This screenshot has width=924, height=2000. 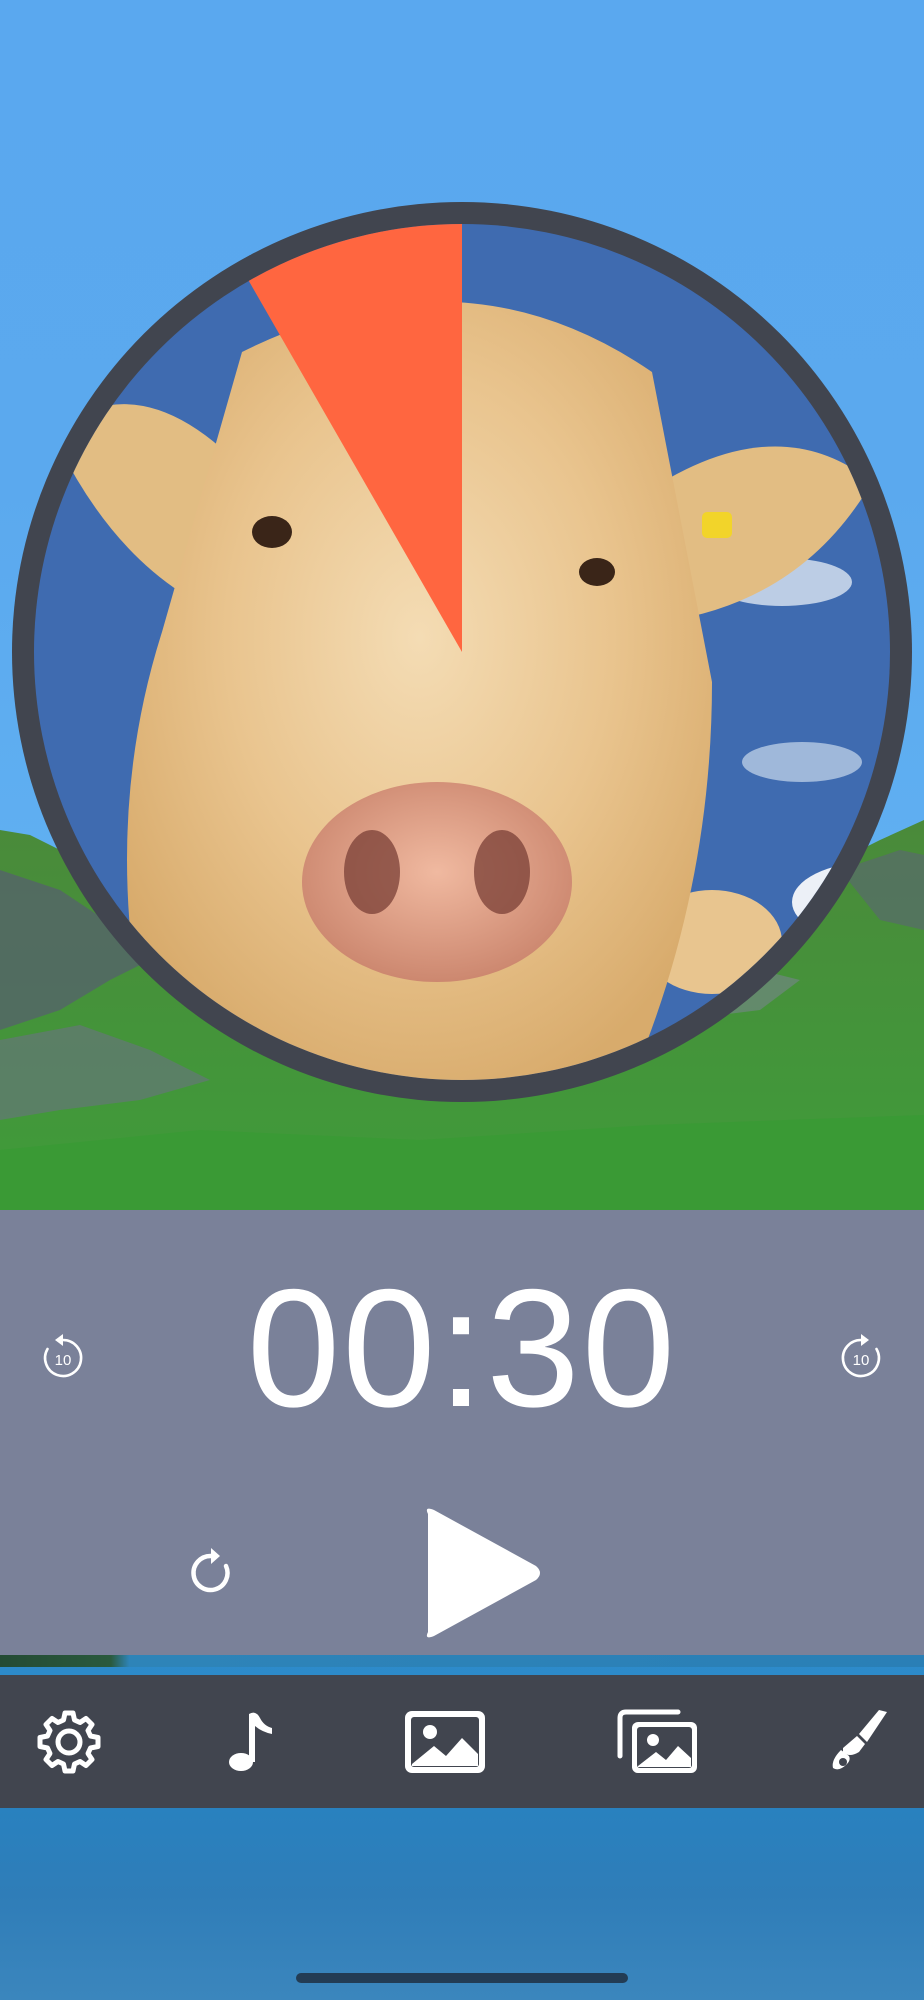 I want to click on sound-button, so click(x=251, y=1742).